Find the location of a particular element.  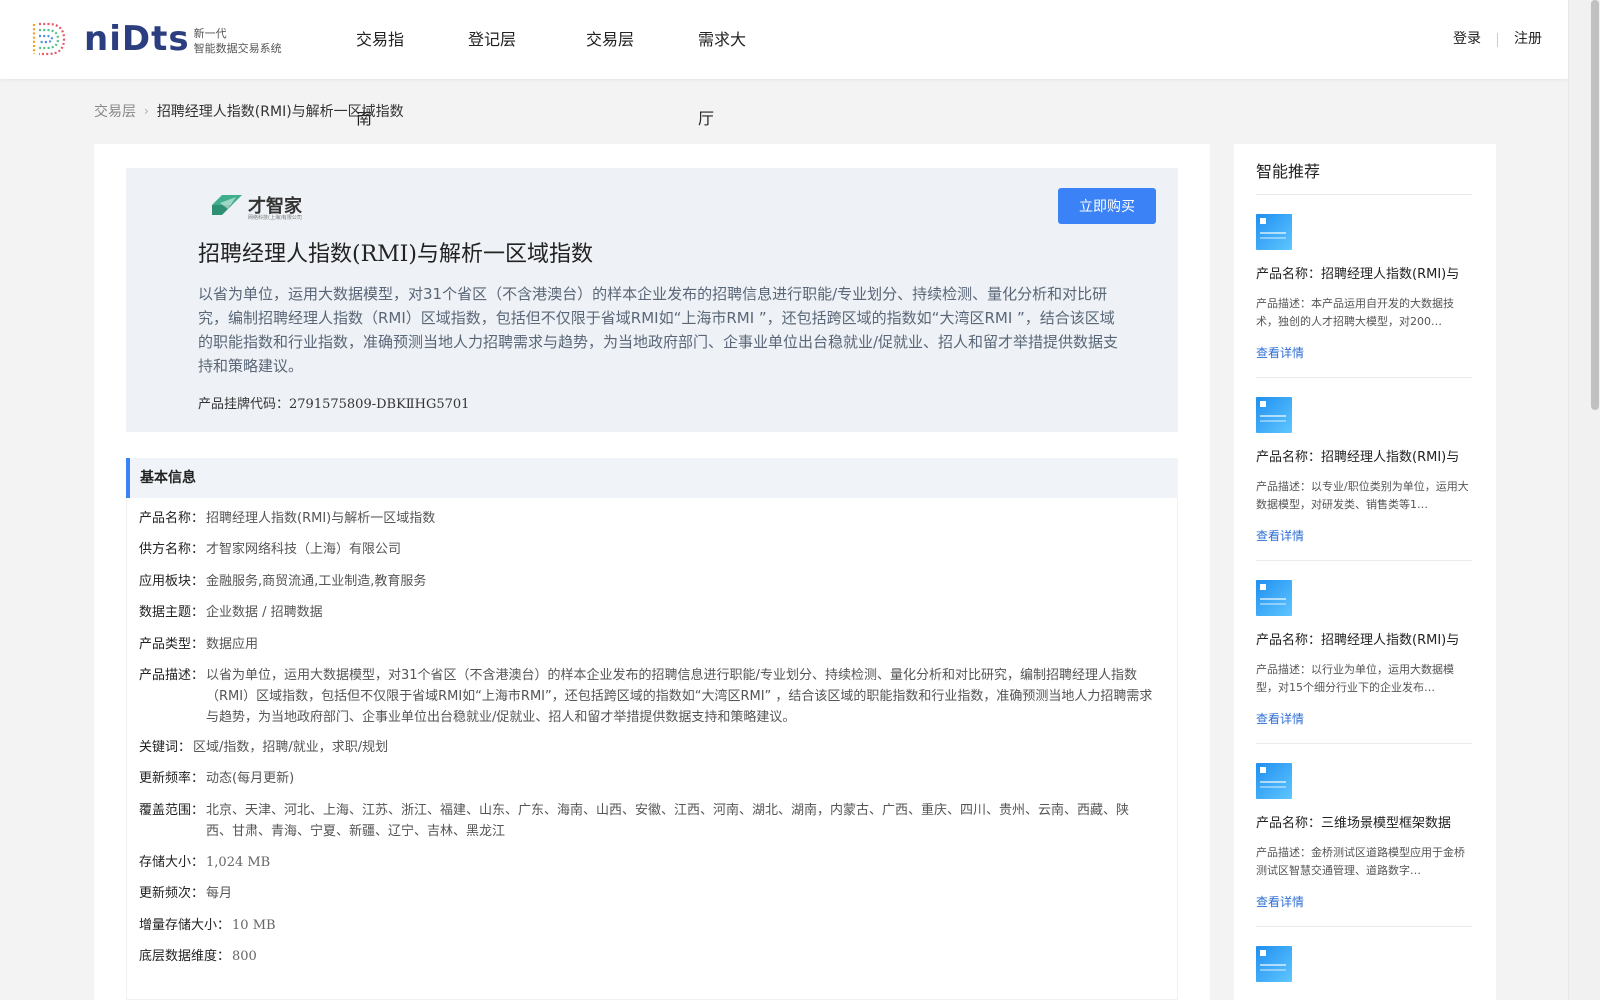

info-row-update-frequency: 更新频率： 动态(每月更新) is located at coordinates (216, 778).